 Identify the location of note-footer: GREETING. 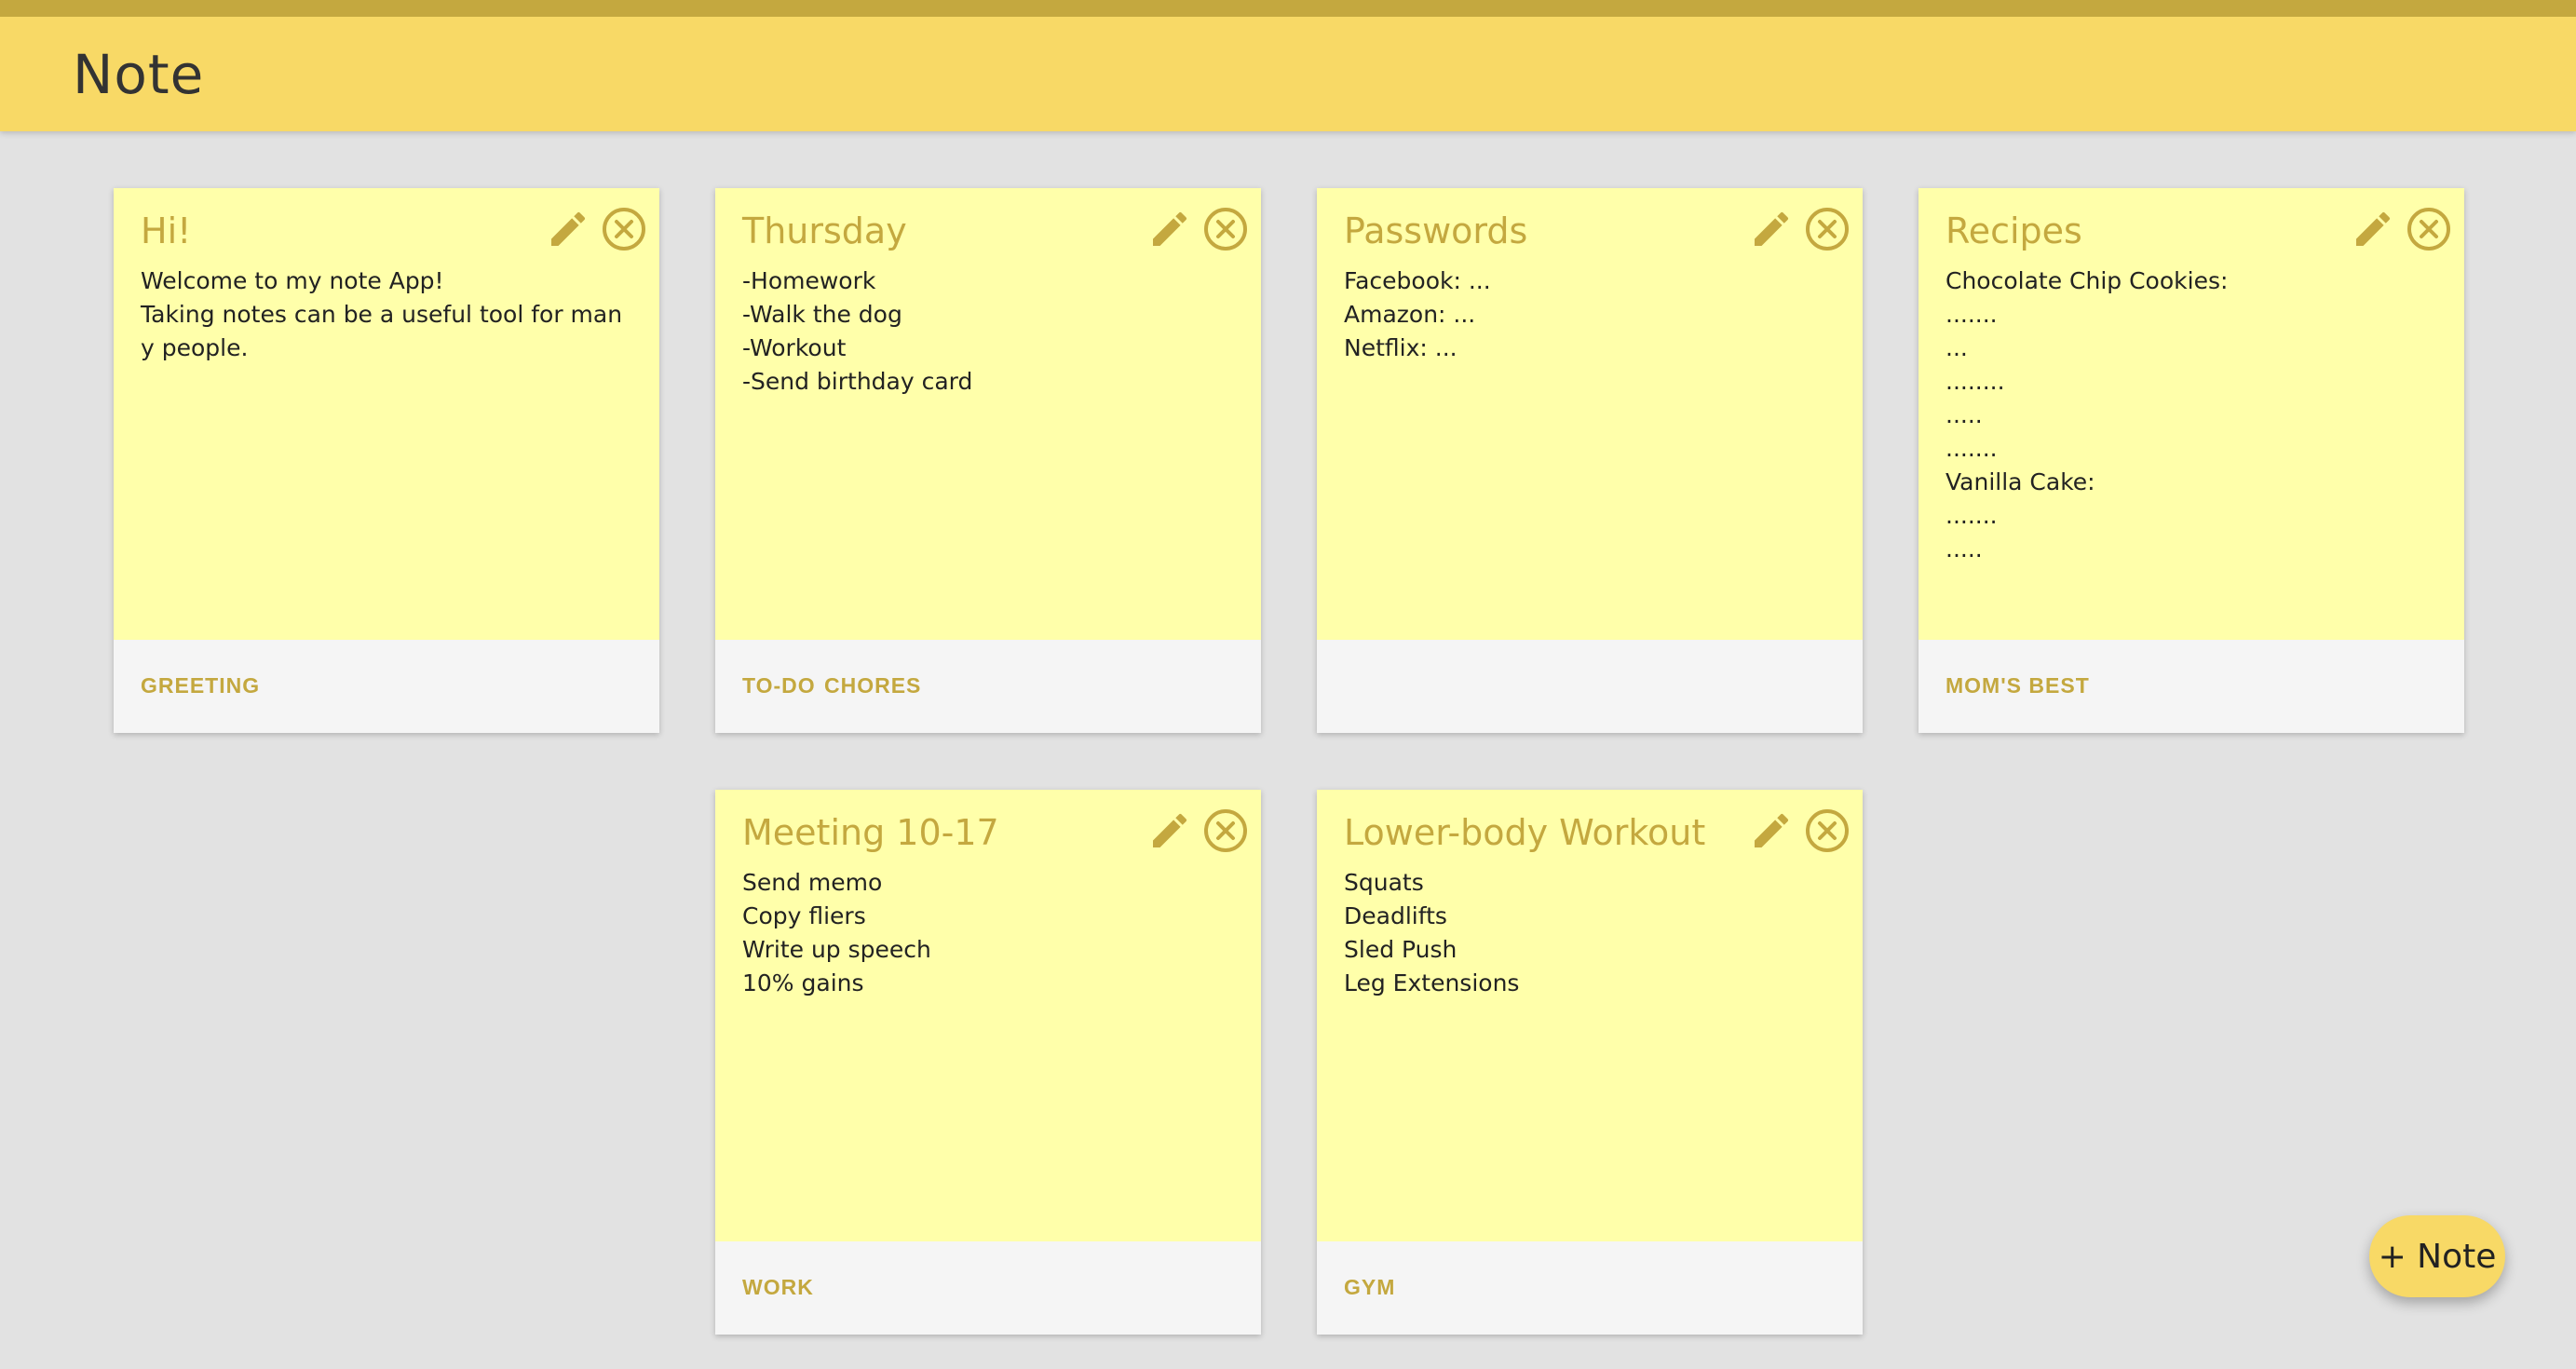
(386, 686).